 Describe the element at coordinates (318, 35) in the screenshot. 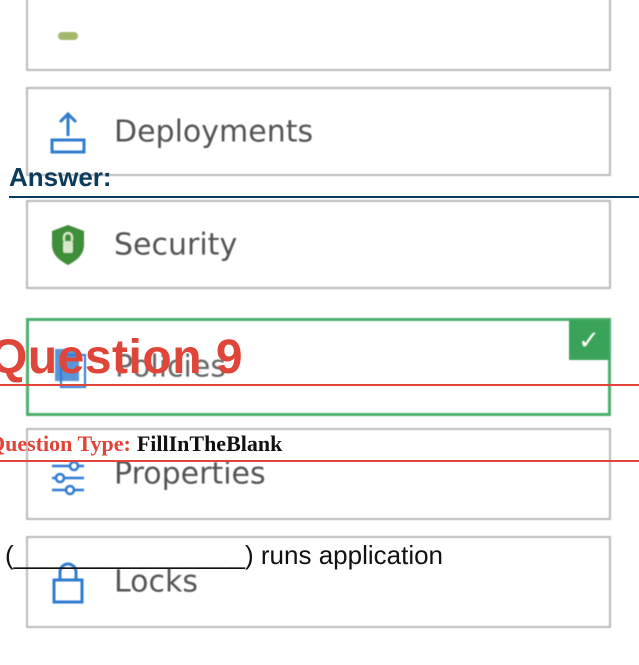

I see `blade-item-top` at that location.